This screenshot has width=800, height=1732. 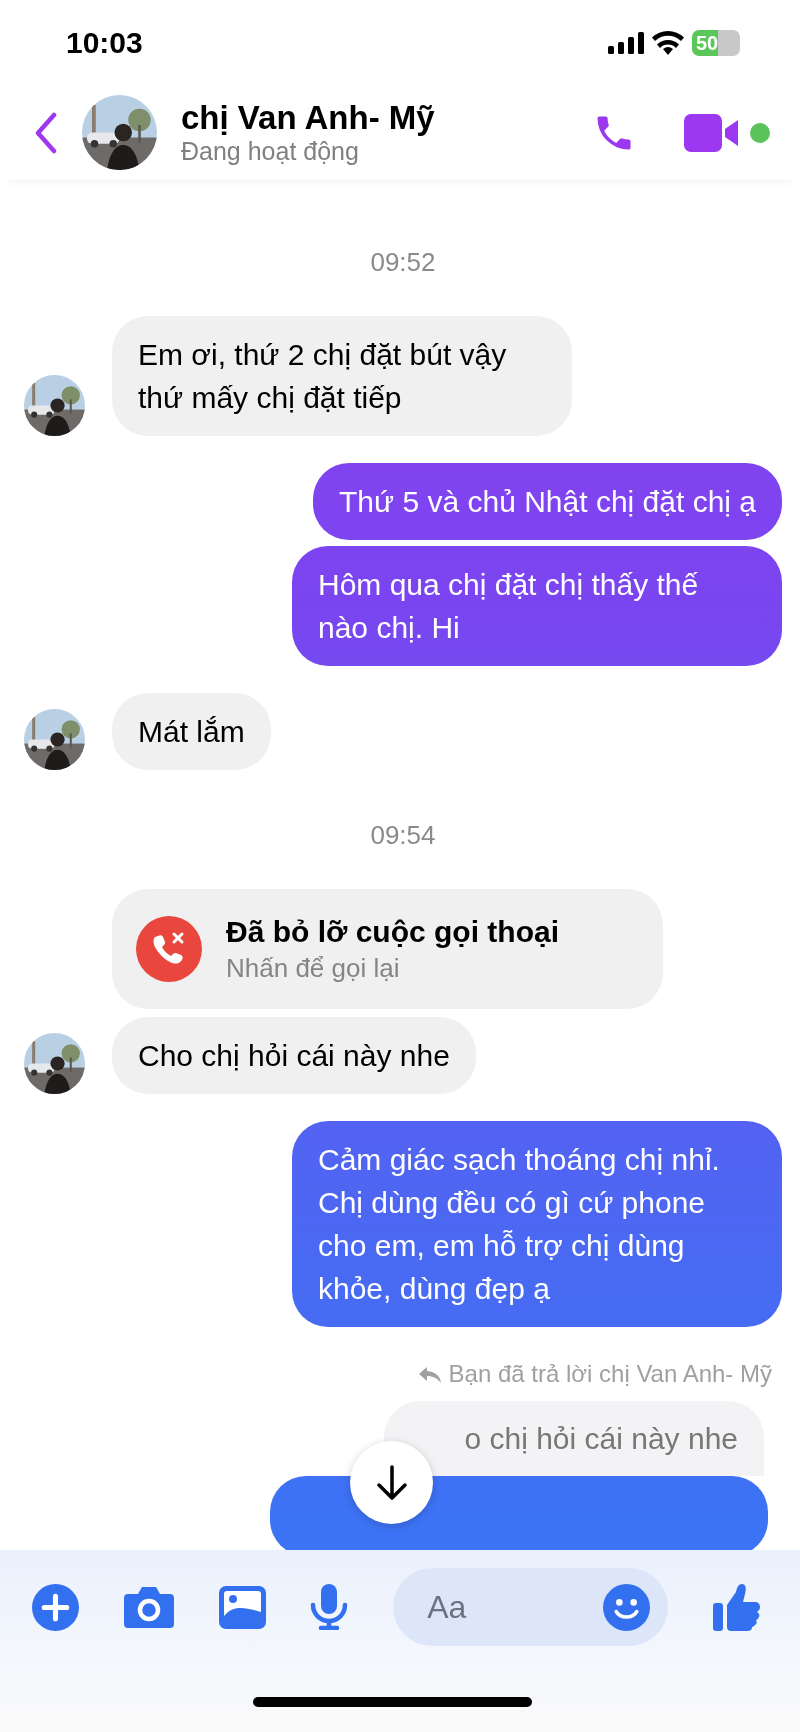 What do you see at coordinates (429, 1375) in the screenshot?
I see `reply-icon` at bounding box center [429, 1375].